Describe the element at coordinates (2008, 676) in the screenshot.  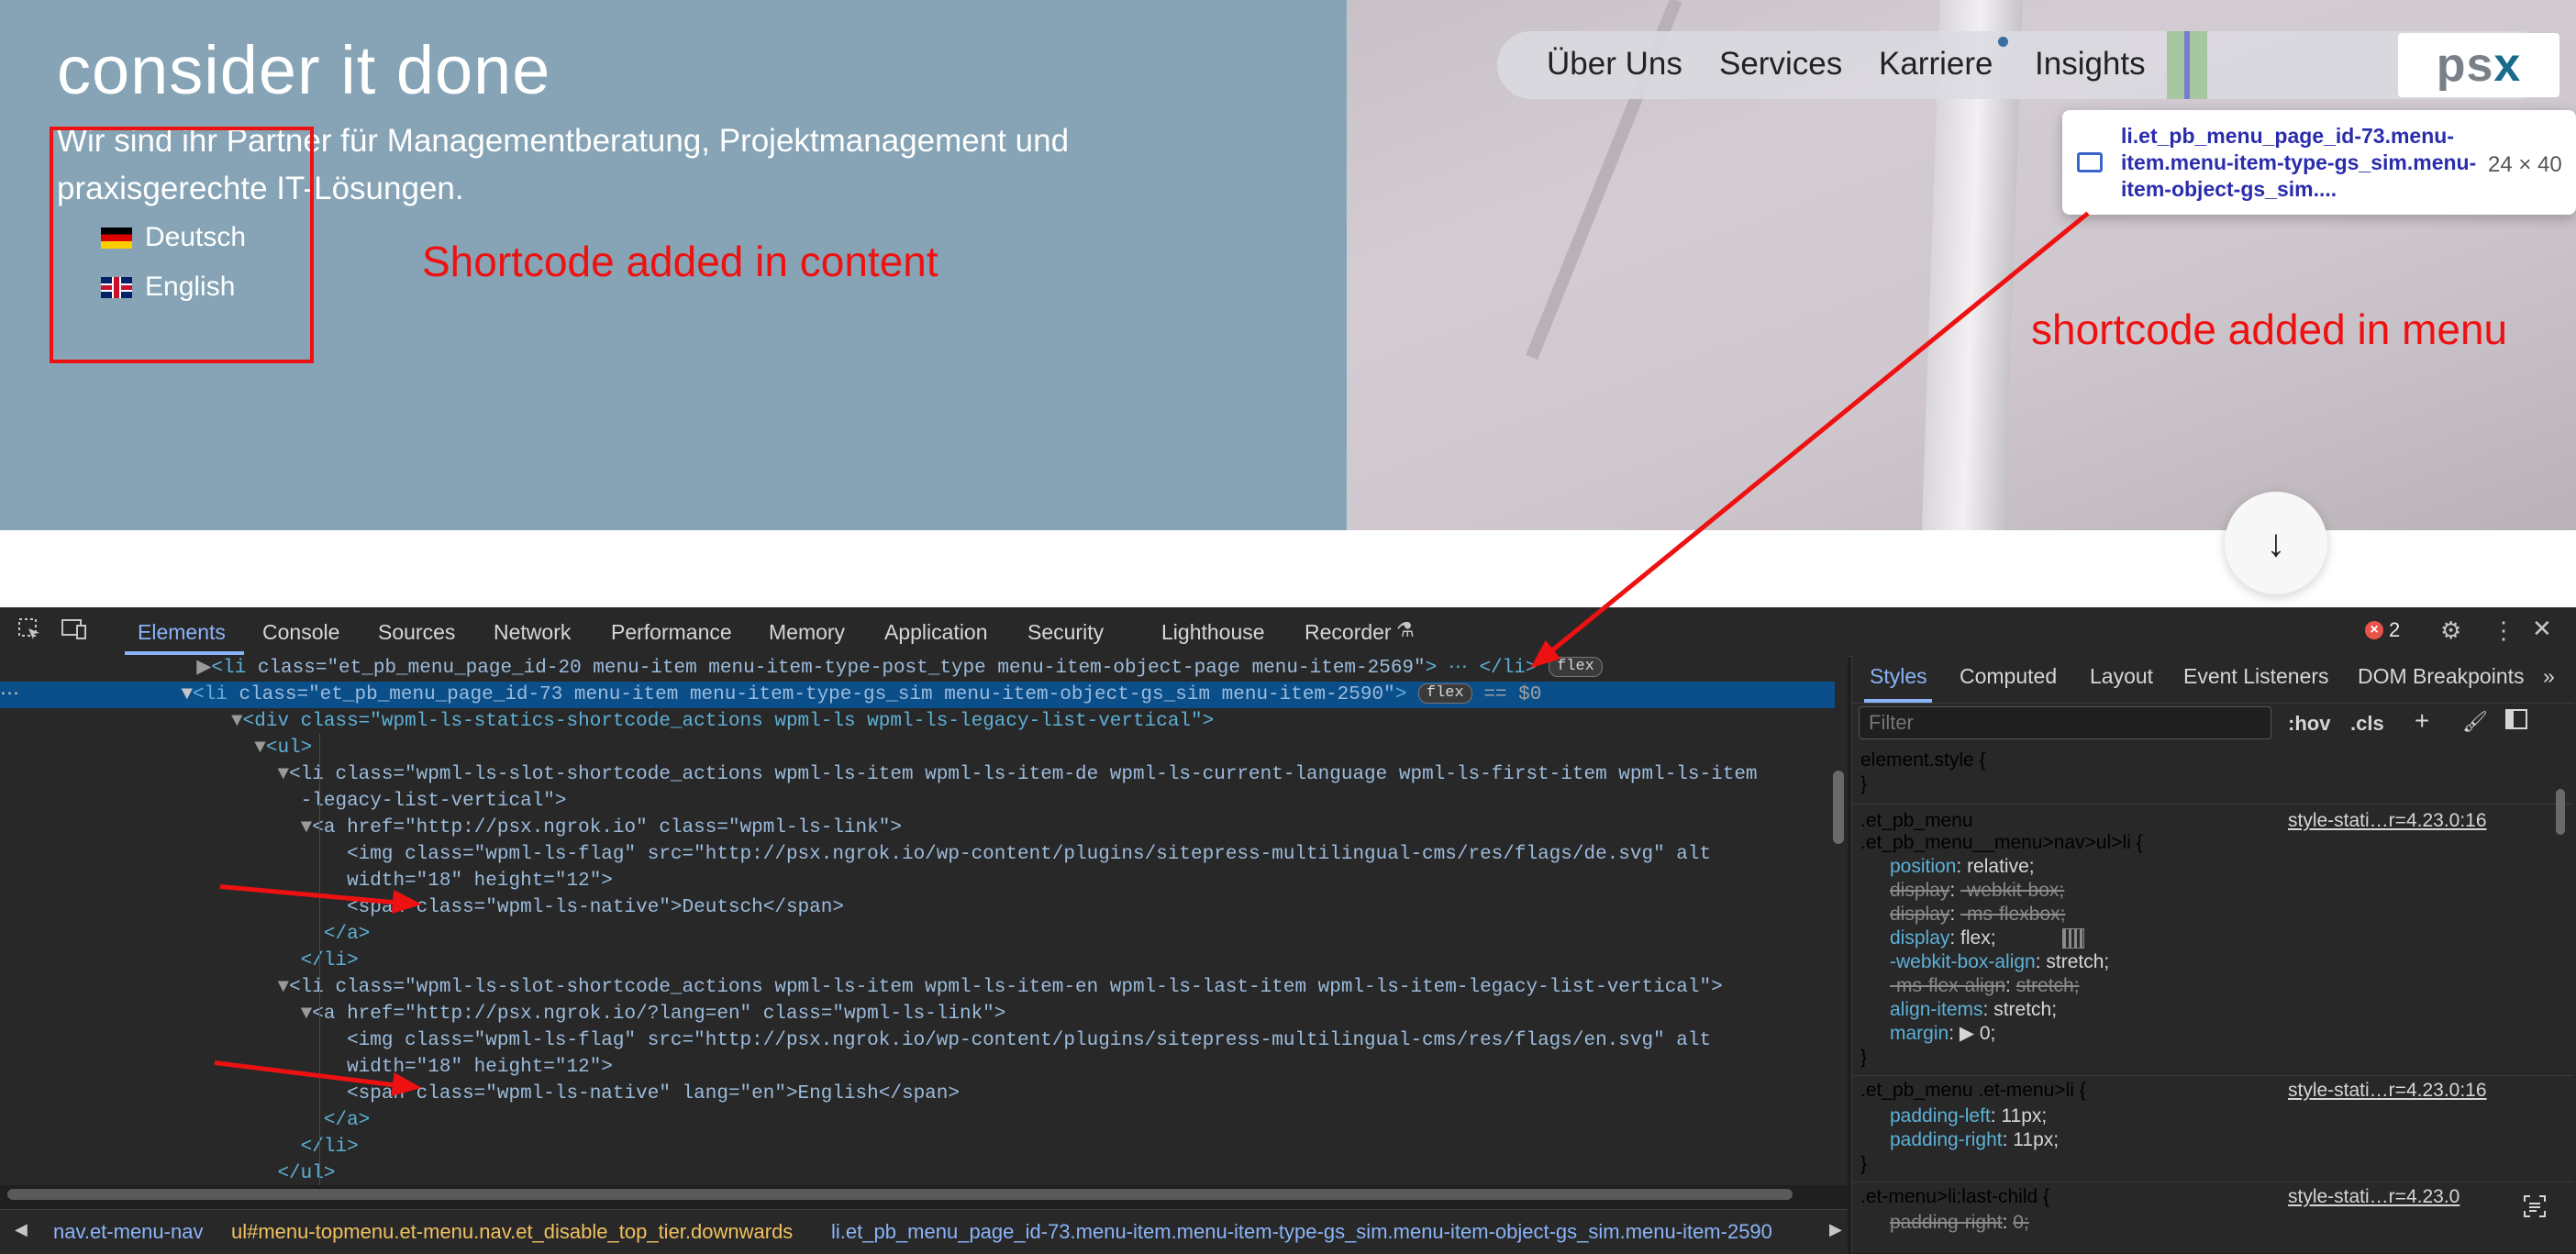
I see `tab-computed: Computed` at that location.